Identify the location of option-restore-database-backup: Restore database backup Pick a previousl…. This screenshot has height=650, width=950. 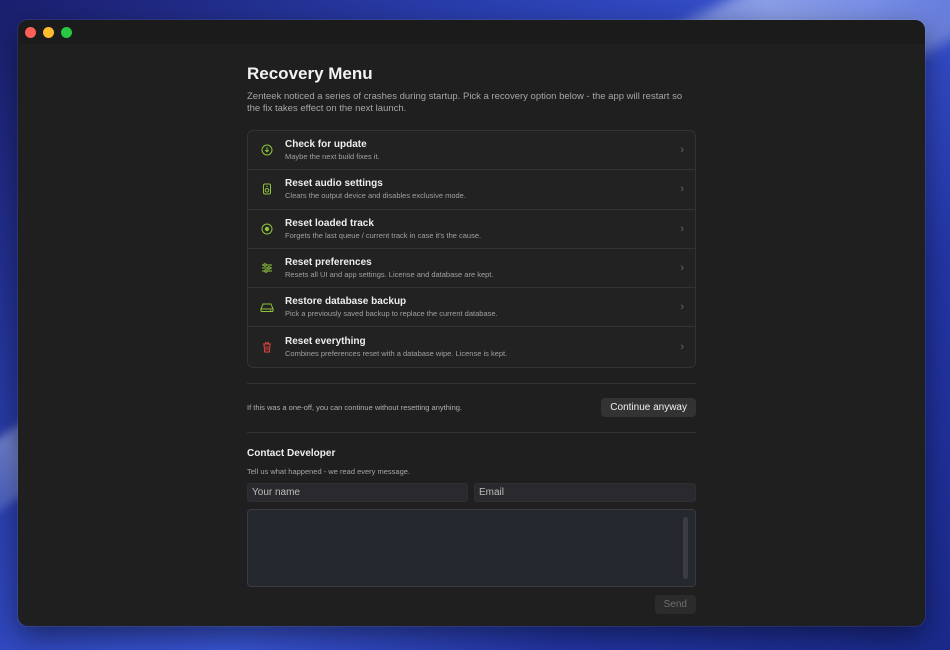
(471, 308).